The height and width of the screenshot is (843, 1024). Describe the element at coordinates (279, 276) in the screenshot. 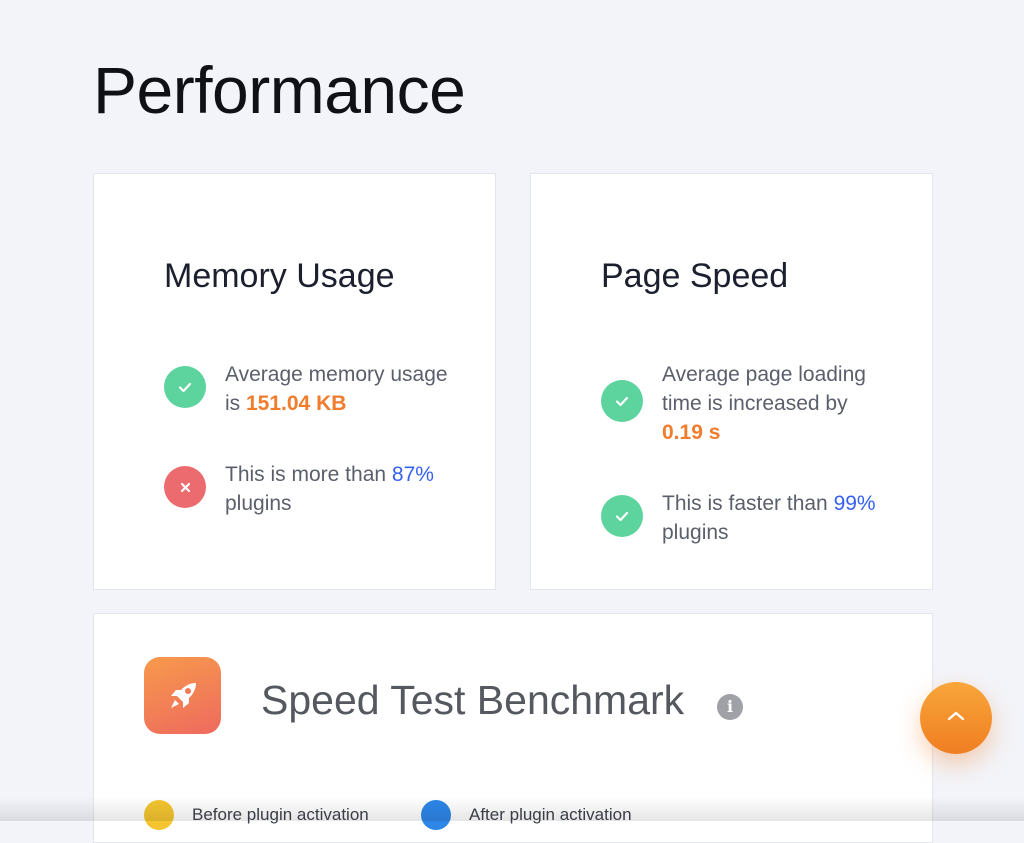

I see `memory-usage-title: Memory Usage` at that location.